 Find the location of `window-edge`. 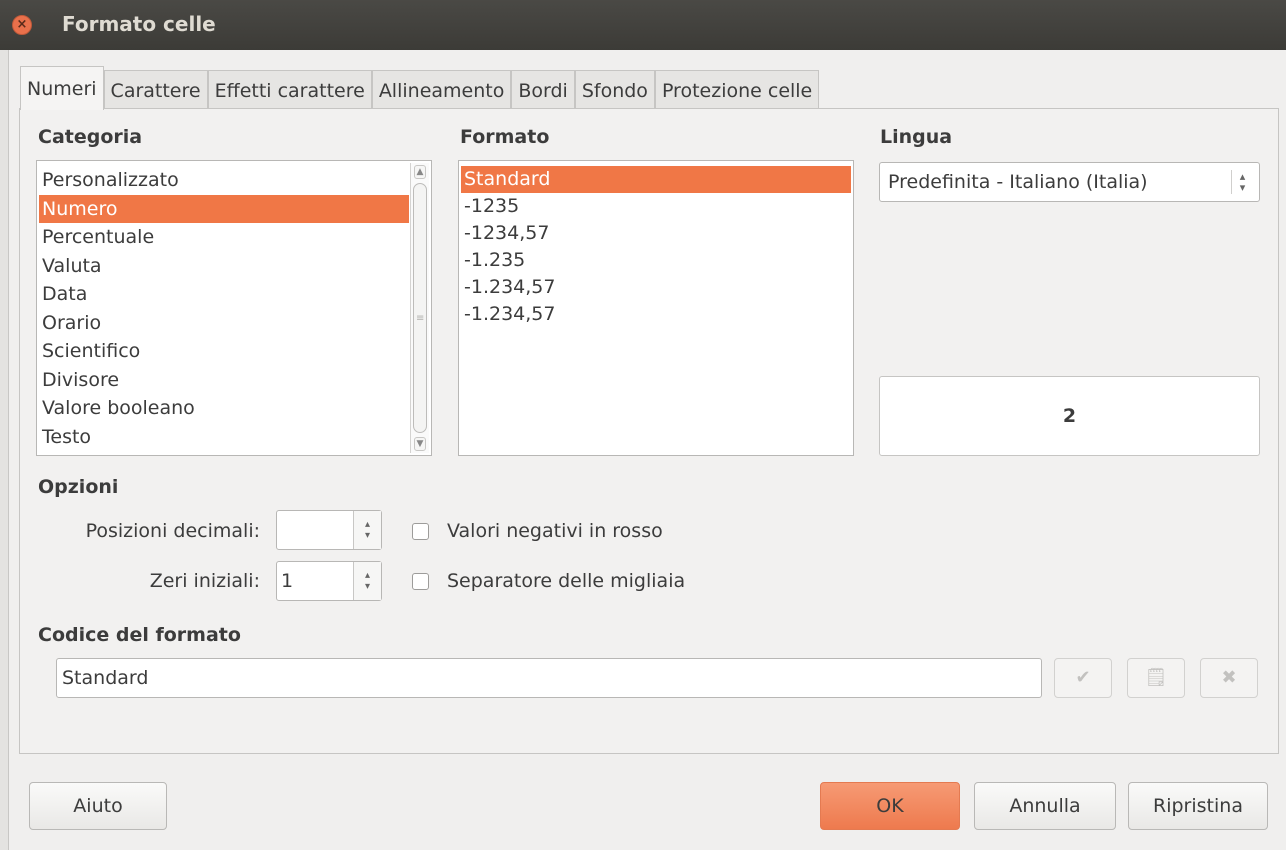

window-edge is located at coordinates (4, 450).